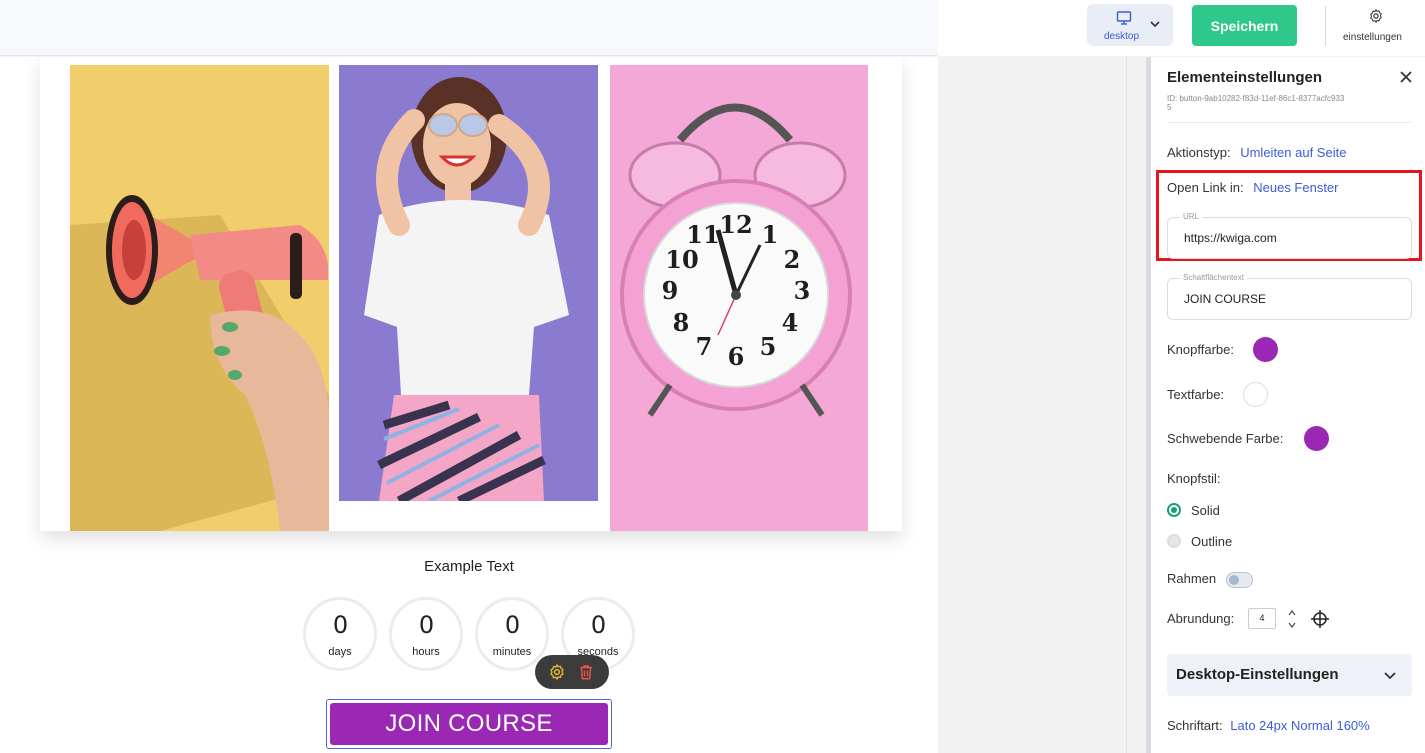 The height and width of the screenshot is (753, 1425). Describe the element at coordinates (802, 290) in the screenshot. I see `svg-text: 3` at that location.